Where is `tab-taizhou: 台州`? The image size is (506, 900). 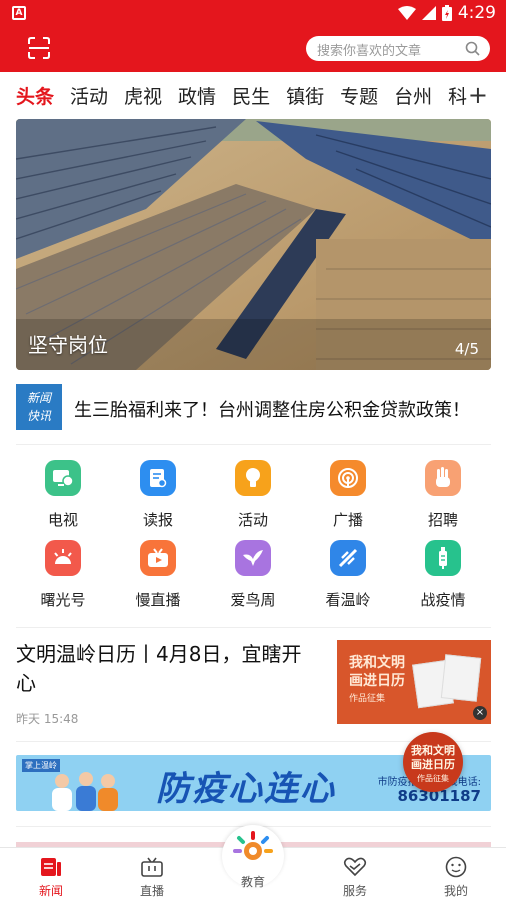
tab-taizhou: 台州 is located at coordinates (413, 95).